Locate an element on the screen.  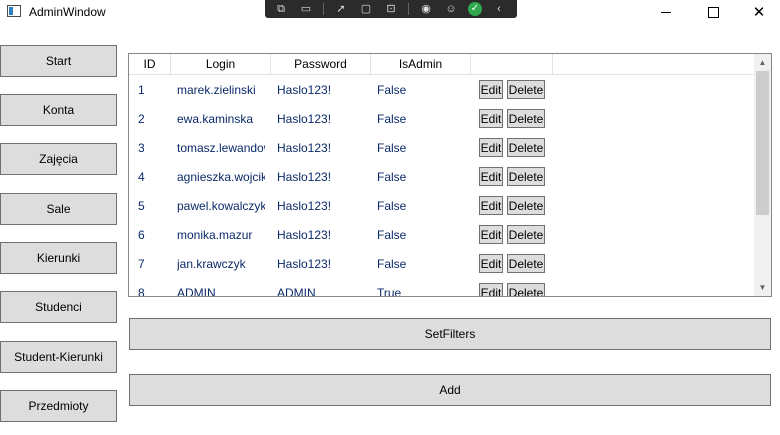
vertical-scrollbar: ▲ ▼ is located at coordinates (762, 175).